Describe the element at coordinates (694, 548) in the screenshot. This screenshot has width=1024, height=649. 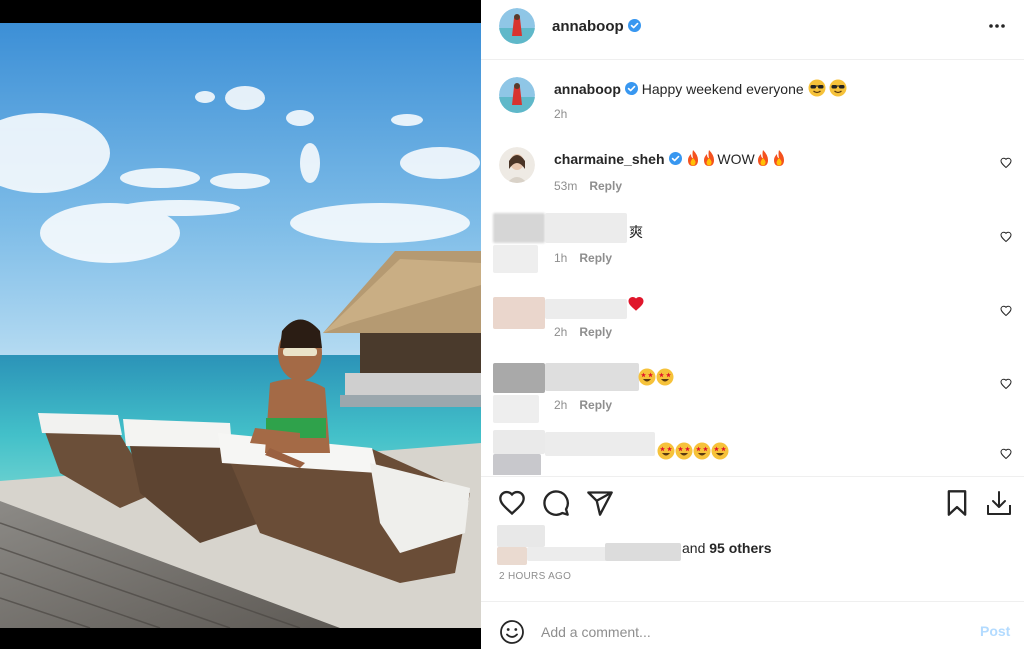
I see `likes-prefix: and` at that location.